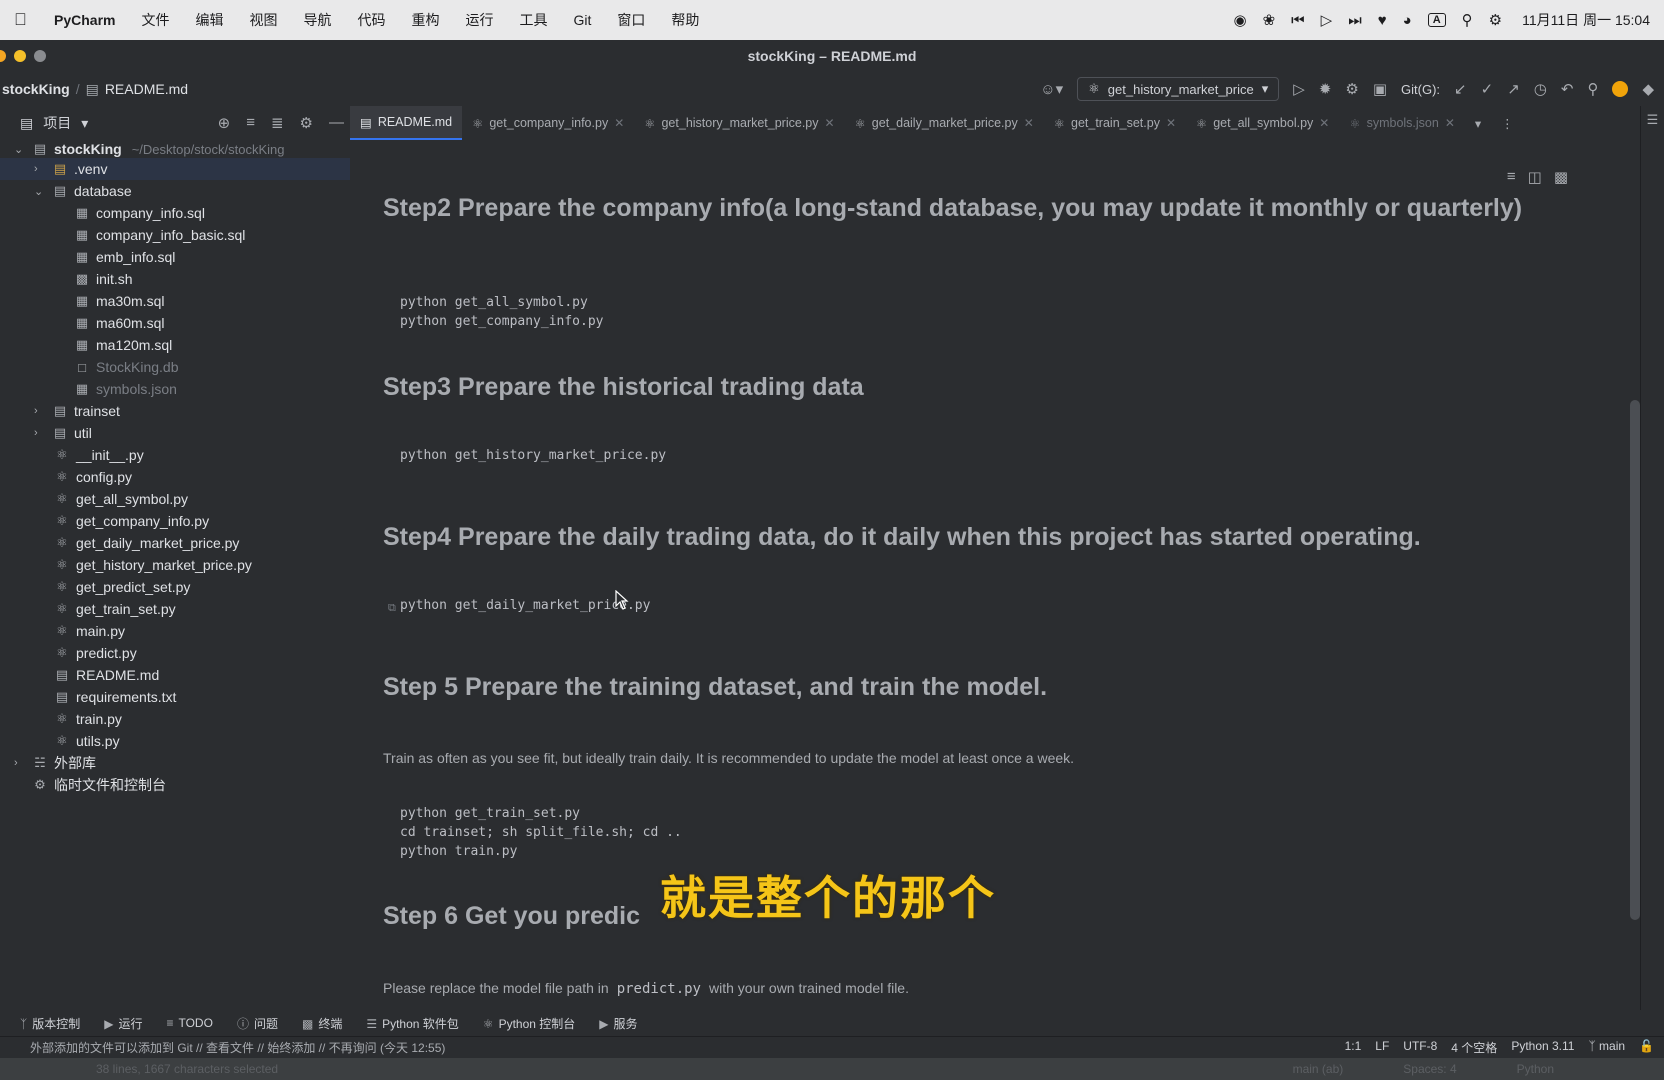 This screenshot has width=1664, height=1080. What do you see at coordinates (739, 123) in the screenshot?
I see `tab-get-history-market-price: ⚛ get_history_market_price.py ✕` at bounding box center [739, 123].